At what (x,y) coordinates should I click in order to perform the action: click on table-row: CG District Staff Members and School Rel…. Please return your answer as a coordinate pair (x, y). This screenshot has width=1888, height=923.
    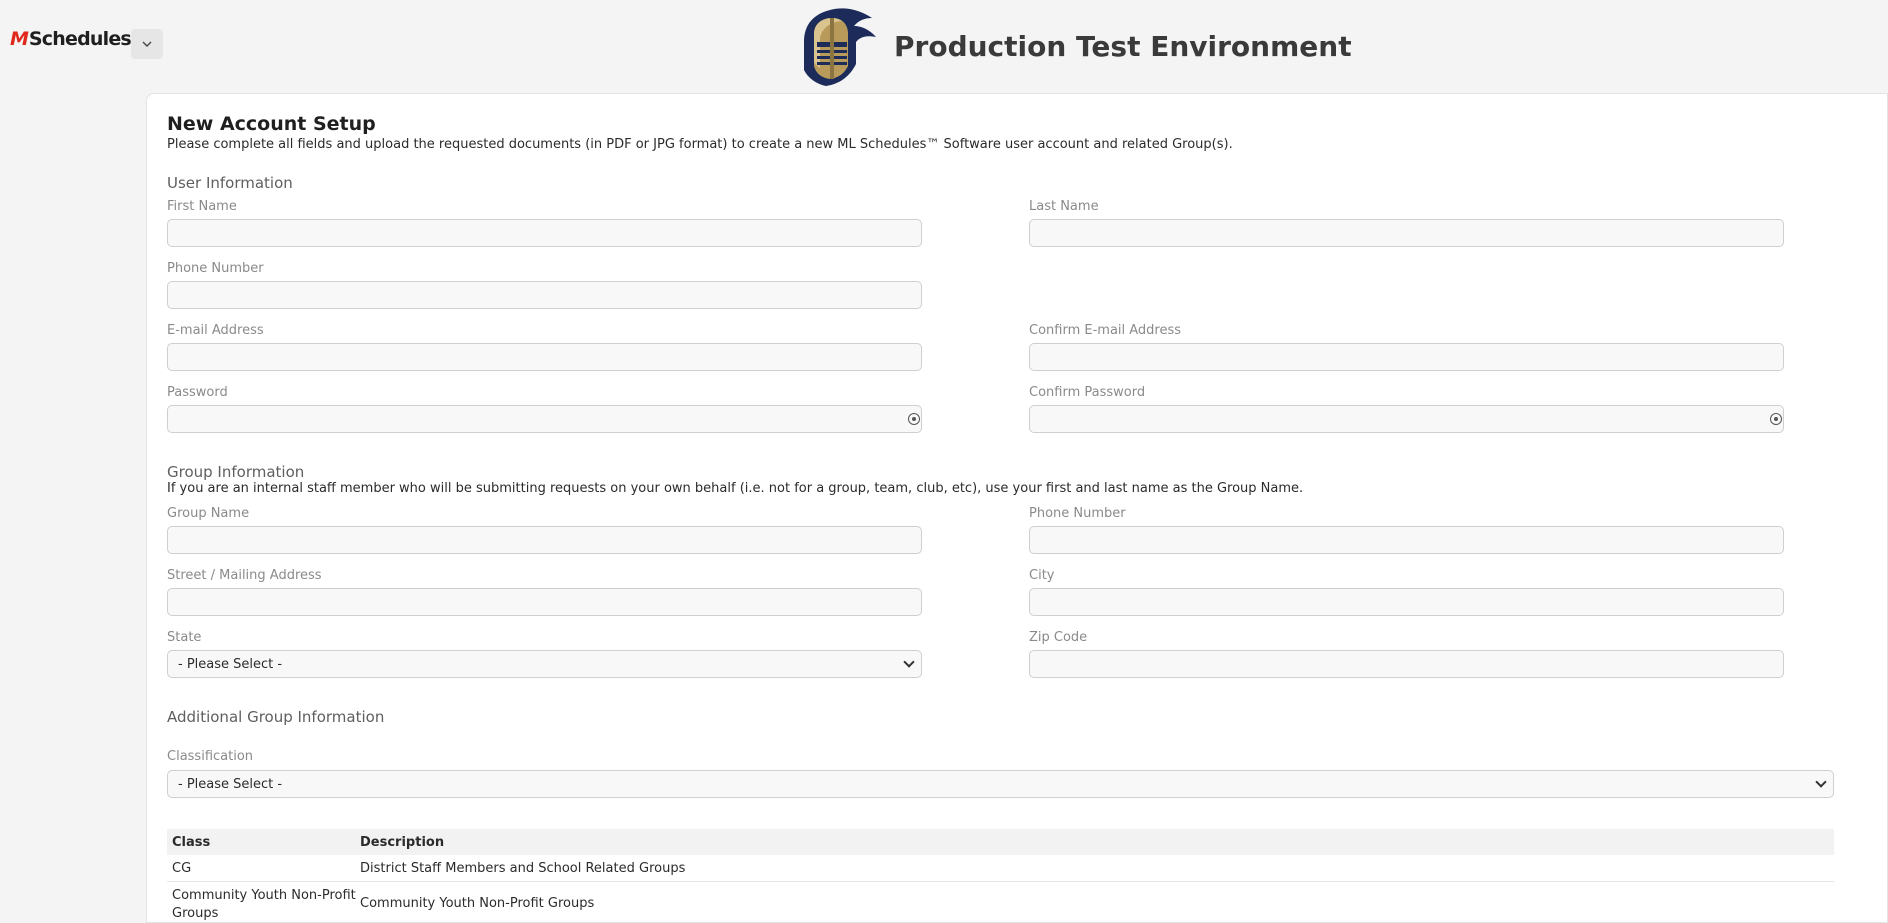
    Looking at the image, I should click on (1000, 868).